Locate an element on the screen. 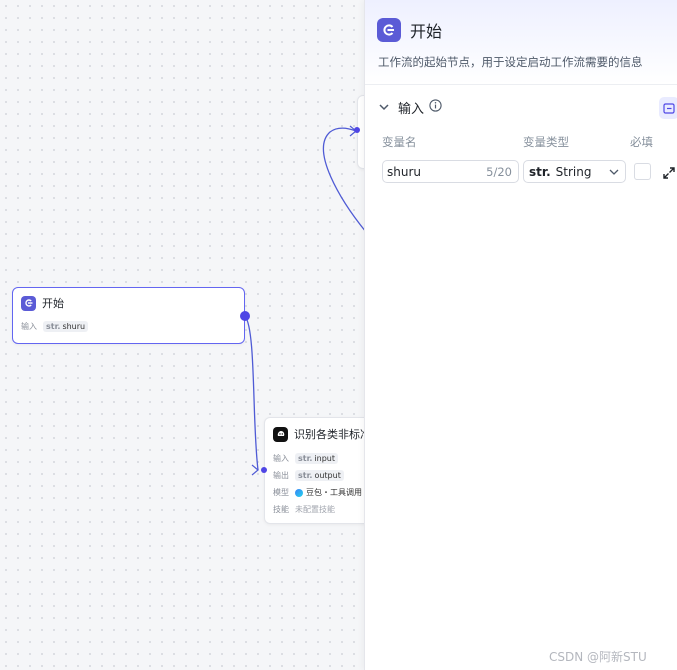 This screenshot has height=670, width=677. start-node-title: 开始 is located at coordinates (53, 303).